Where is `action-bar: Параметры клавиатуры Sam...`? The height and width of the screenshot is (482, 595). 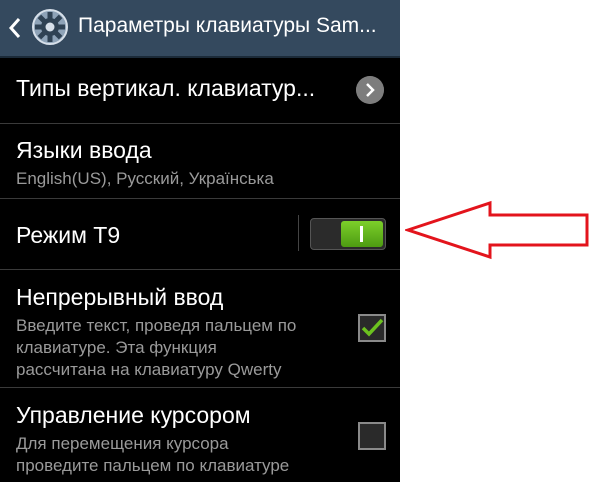 action-bar: Параметры клавиатуры Sam... is located at coordinates (200, 29).